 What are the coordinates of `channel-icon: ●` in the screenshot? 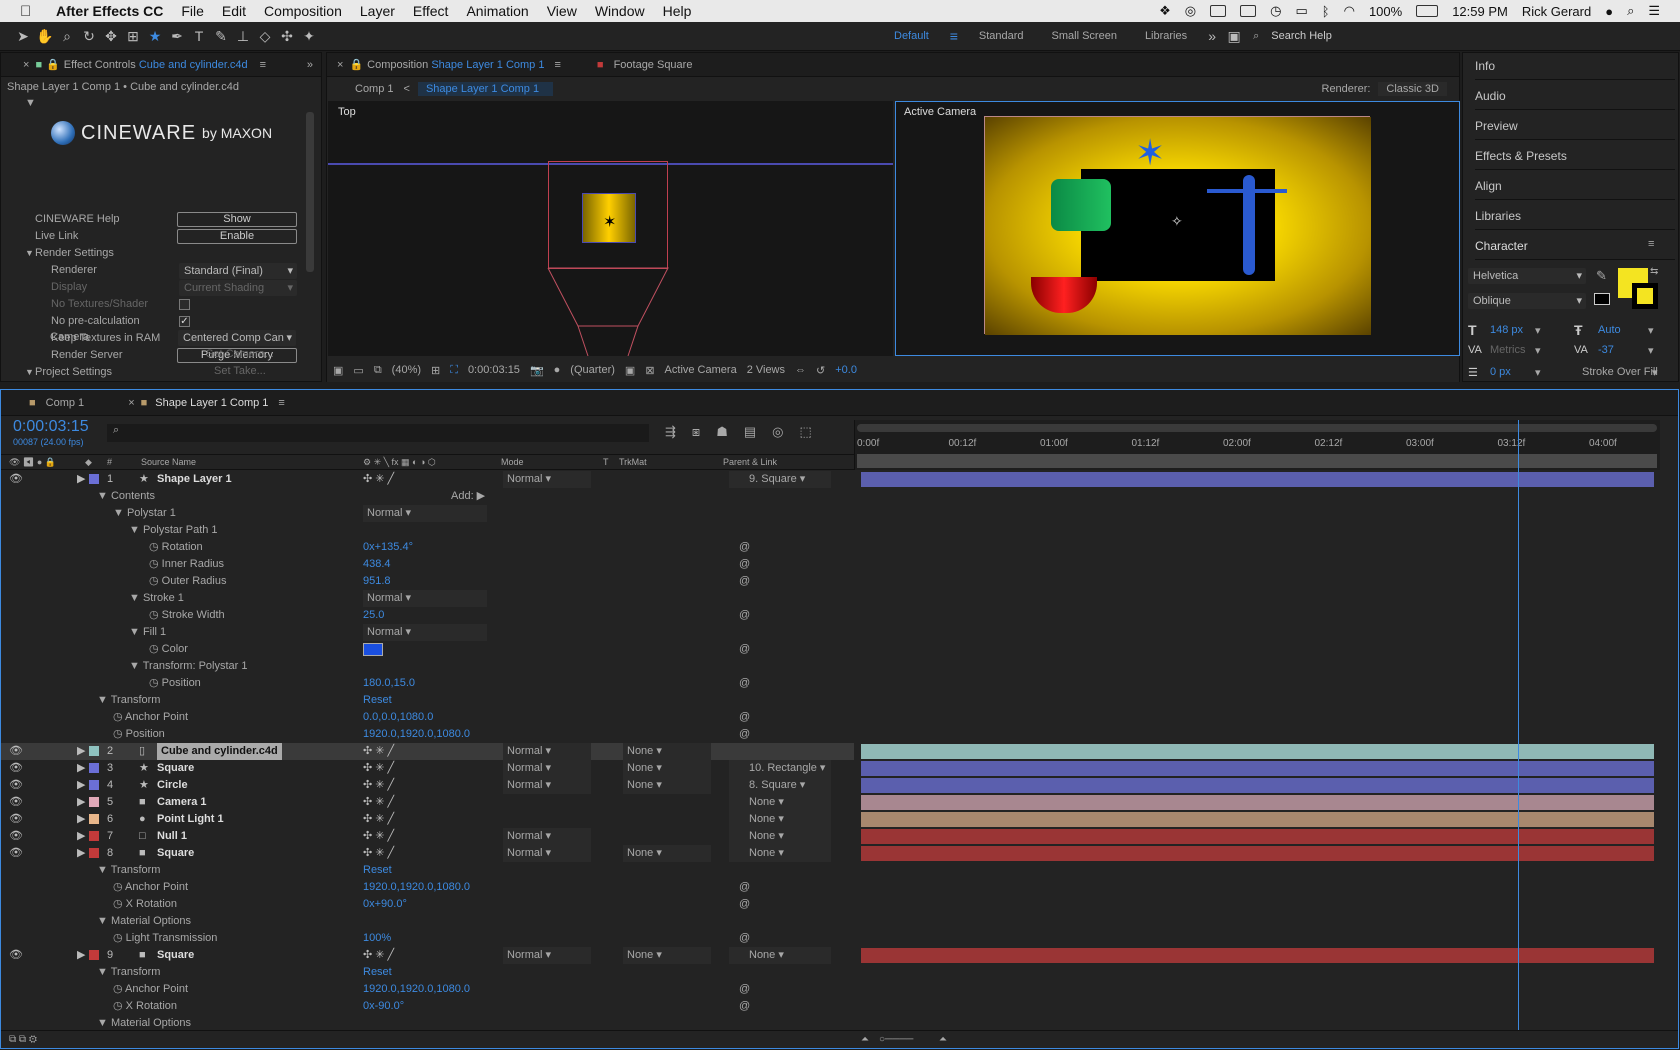 It's located at (557, 370).